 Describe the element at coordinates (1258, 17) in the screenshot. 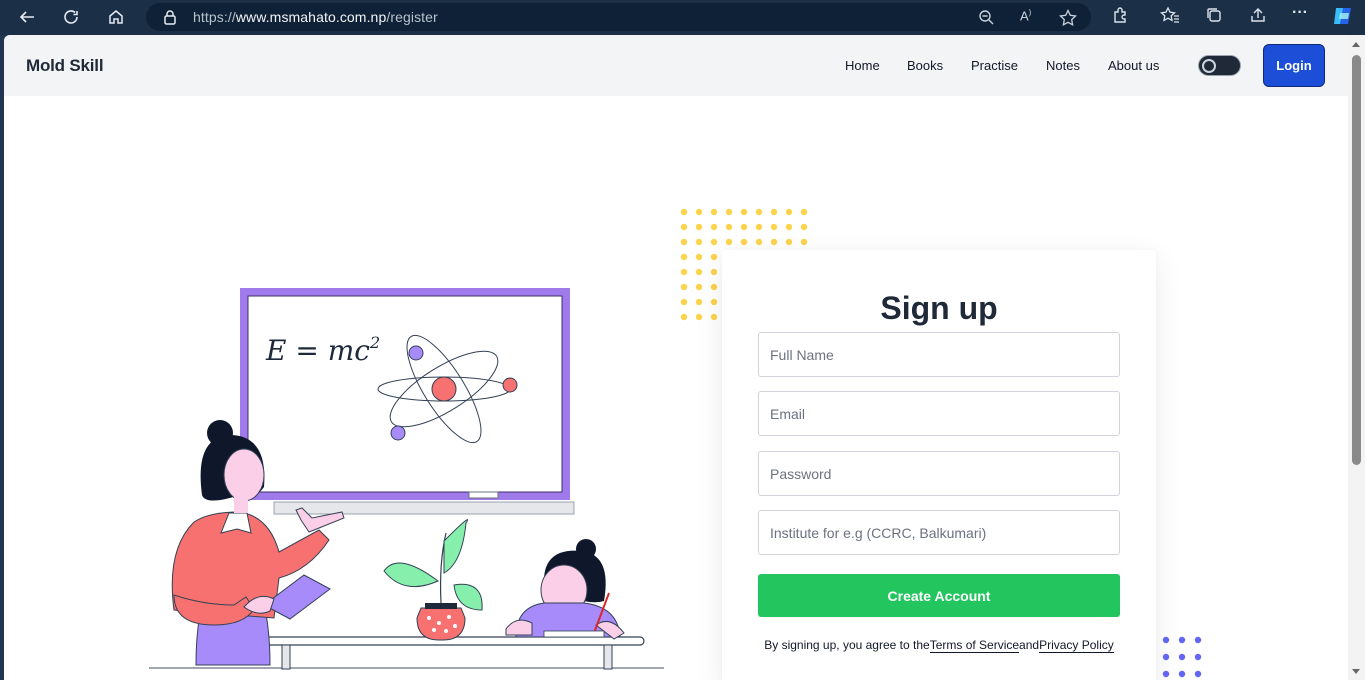

I see `share-icon` at that location.